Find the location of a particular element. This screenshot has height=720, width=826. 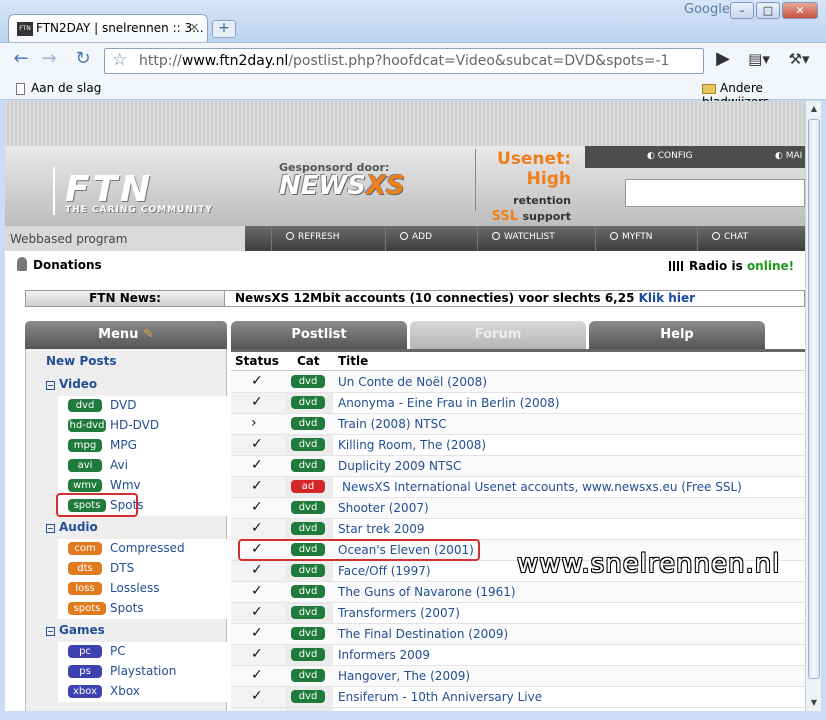

minimize-icon: – is located at coordinates (742, 10).